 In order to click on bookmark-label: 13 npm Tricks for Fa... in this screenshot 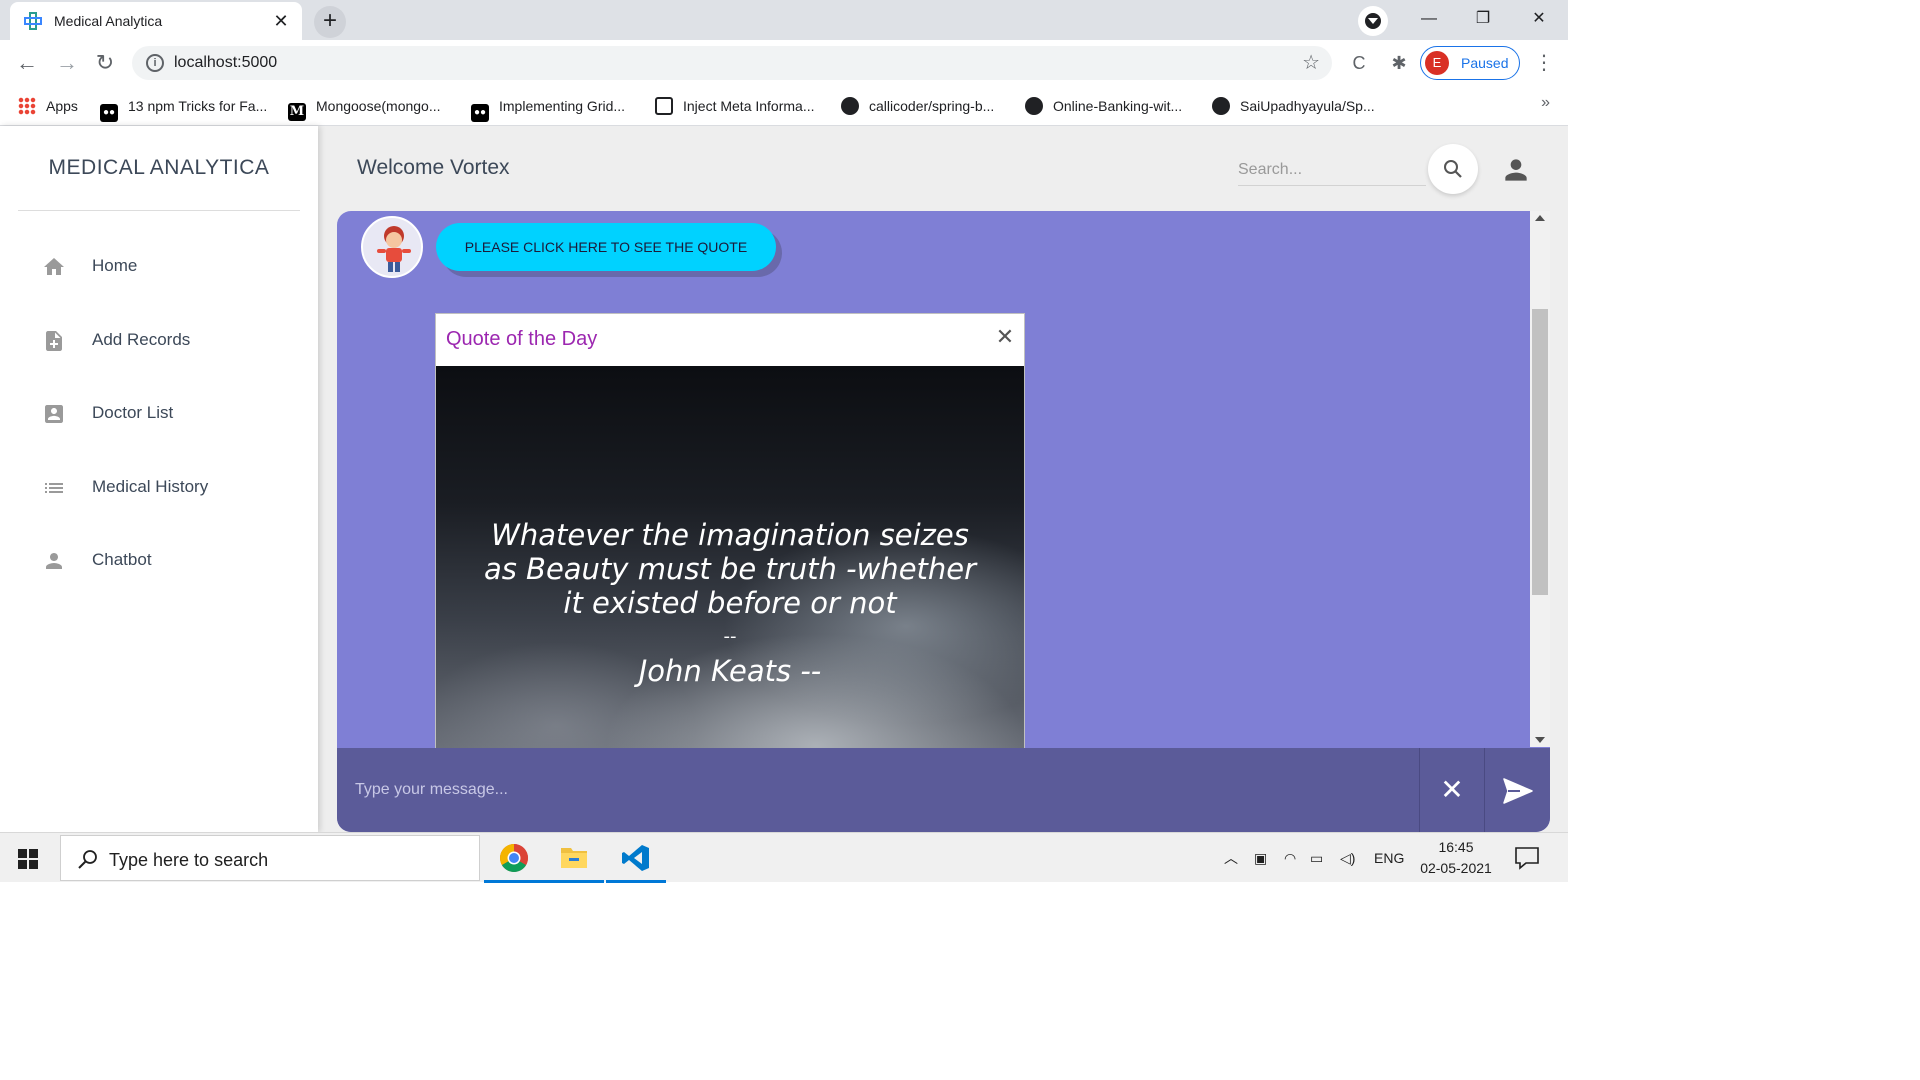, I will do `click(198, 106)`.